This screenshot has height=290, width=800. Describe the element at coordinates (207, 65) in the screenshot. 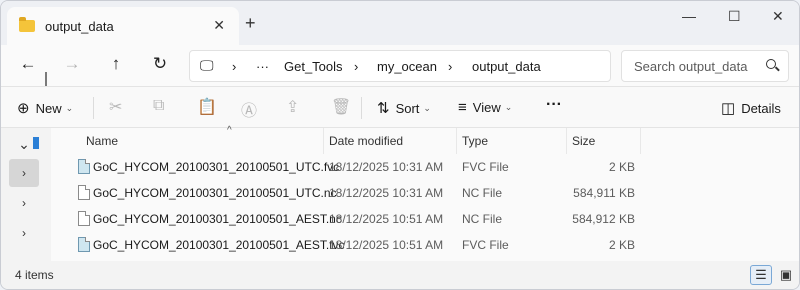

I see `pc-icon: 🖵` at that location.